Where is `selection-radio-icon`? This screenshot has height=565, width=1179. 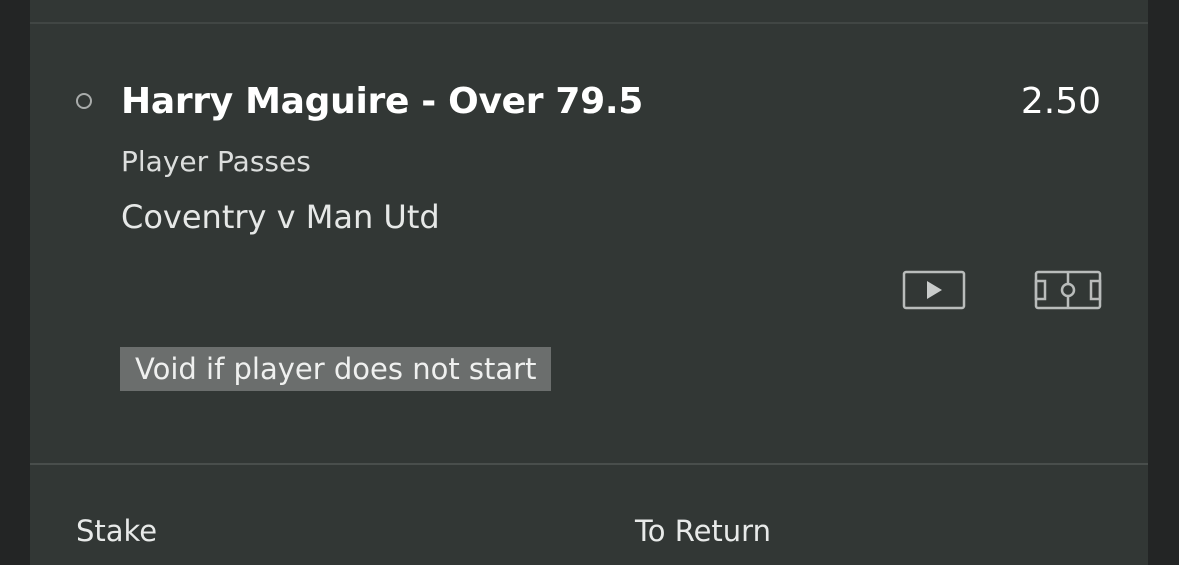
selection-radio-icon is located at coordinates (84, 101).